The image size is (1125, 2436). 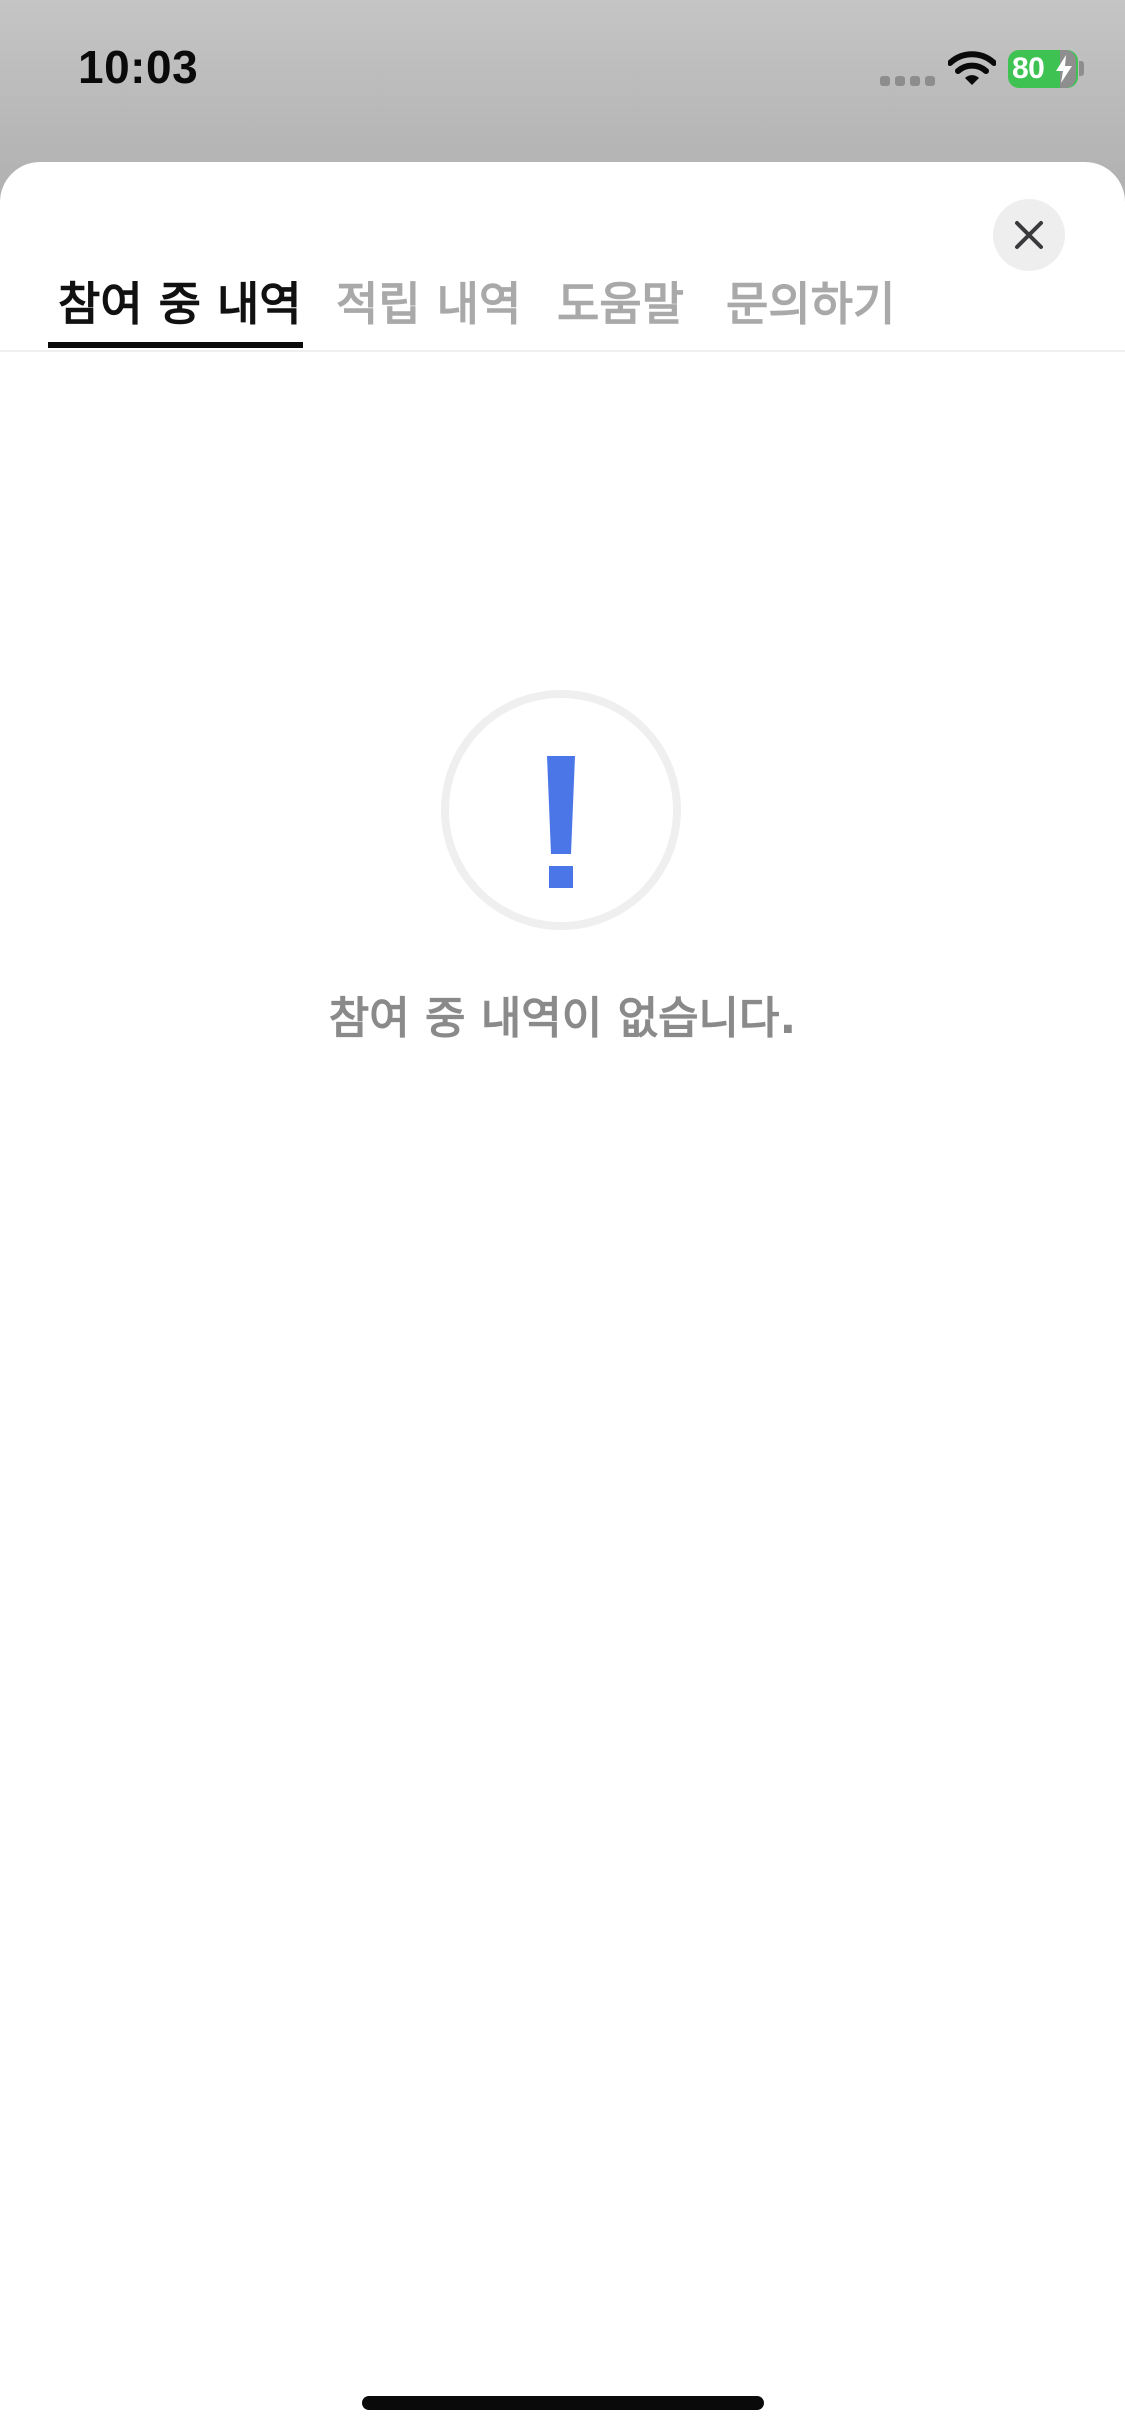 I want to click on tab-earned: 적립 내역, so click(x=428, y=304).